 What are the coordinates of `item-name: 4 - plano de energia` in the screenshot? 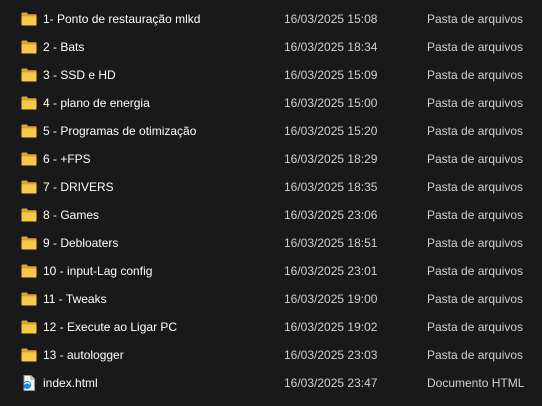 It's located at (159, 103).